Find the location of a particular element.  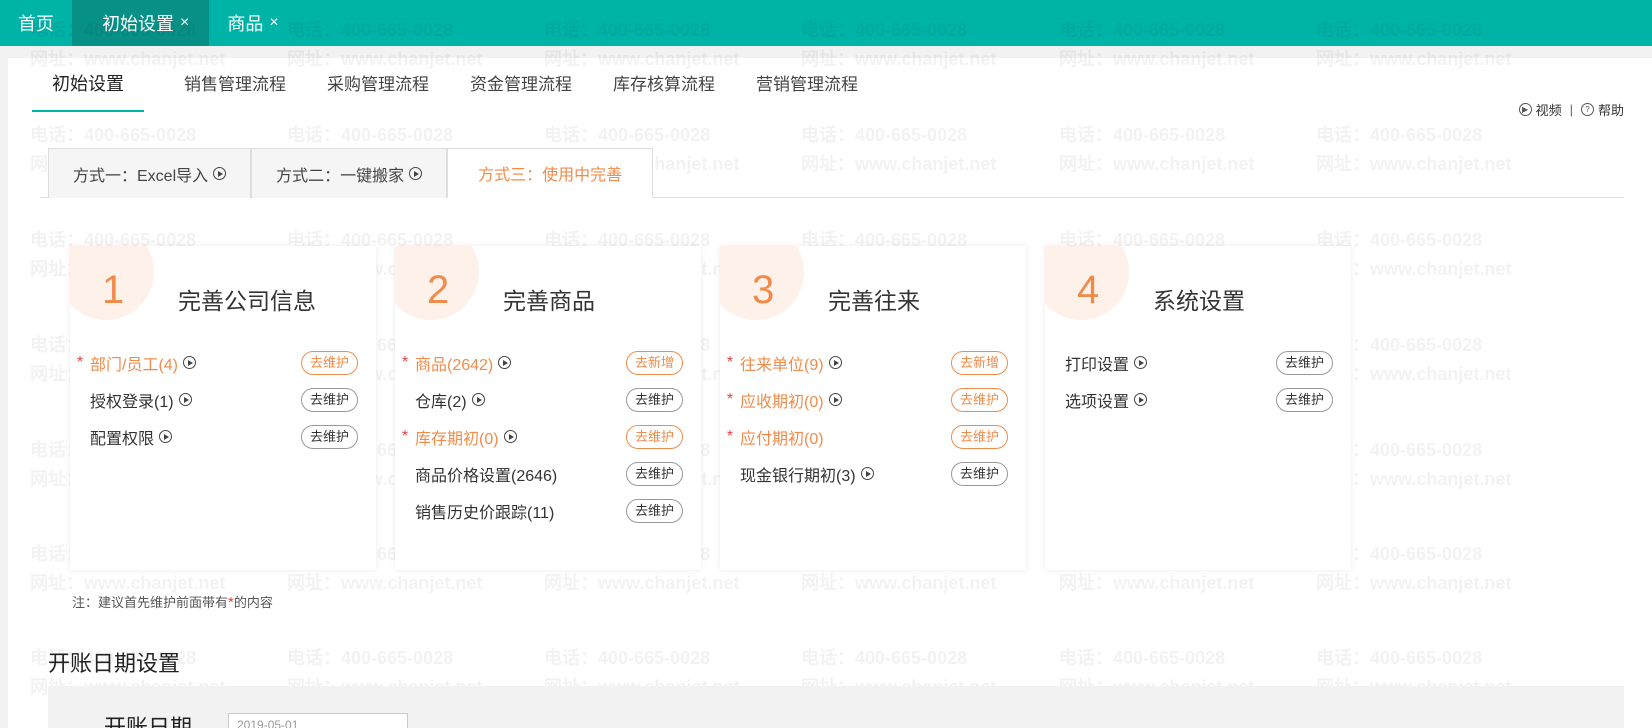

card-item-list: 打印设置 去维护 选项设置 去维护 is located at coordinates (1198, 381).